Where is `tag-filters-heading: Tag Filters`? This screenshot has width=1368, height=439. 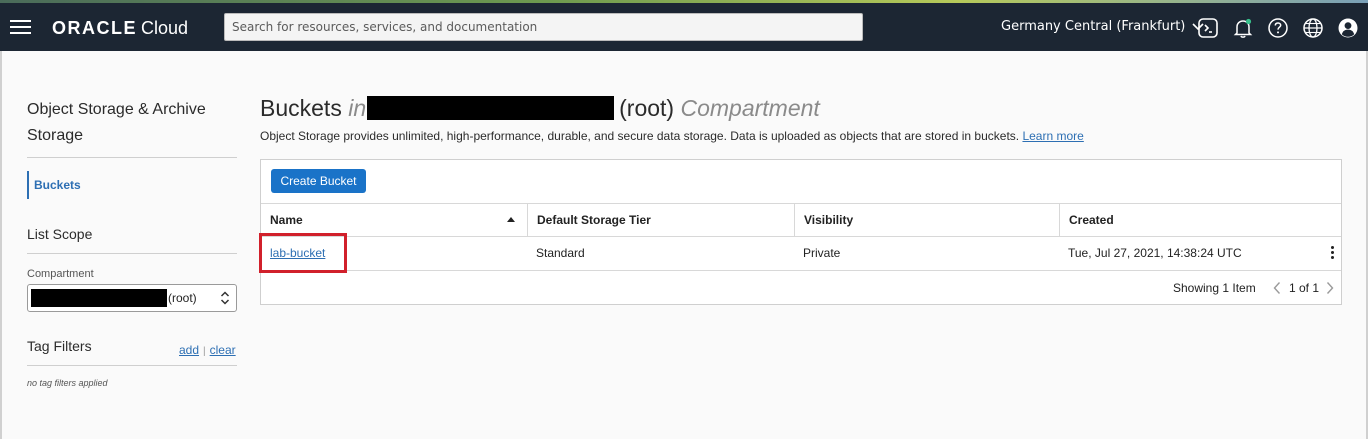 tag-filters-heading: Tag Filters is located at coordinates (59, 346).